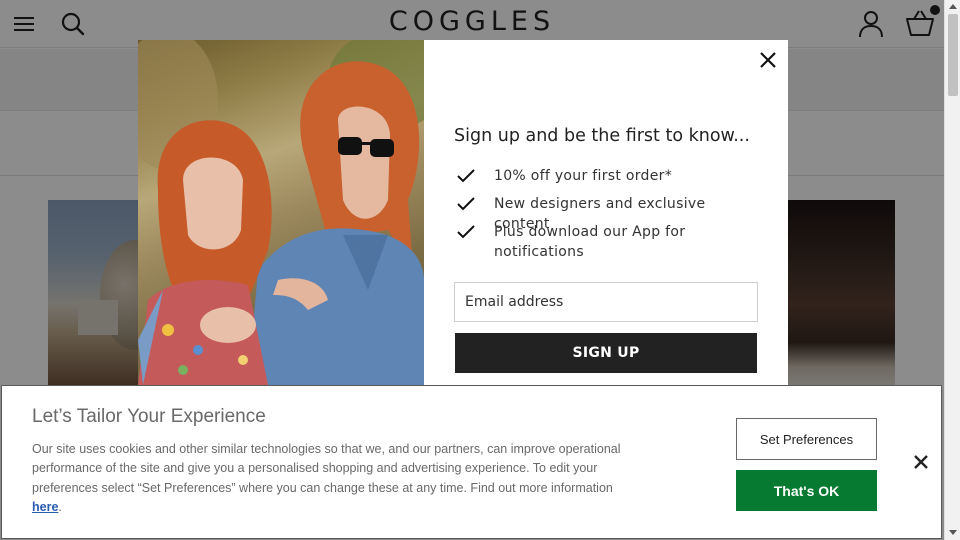 This screenshot has height=540, width=960. Describe the element at coordinates (606, 302) in the screenshot. I see `email-field` at that location.